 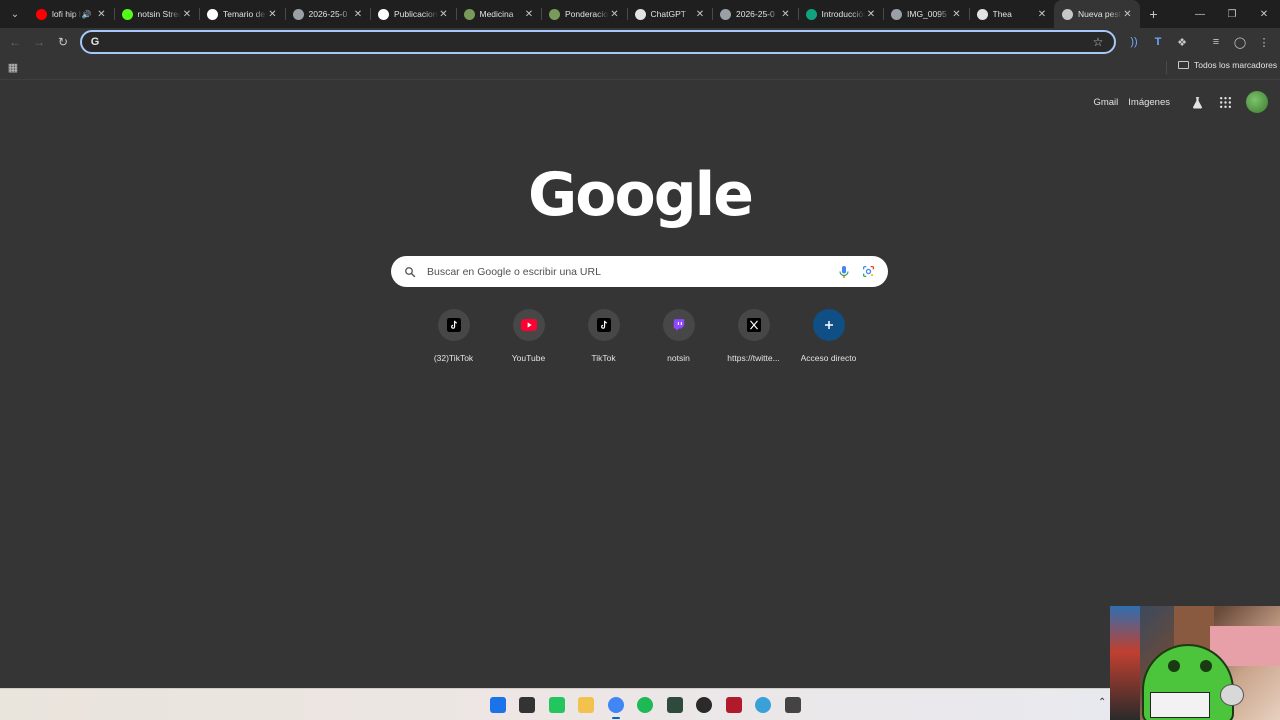 I want to click on tab: Temario de ✕, so click(x=242, y=14).